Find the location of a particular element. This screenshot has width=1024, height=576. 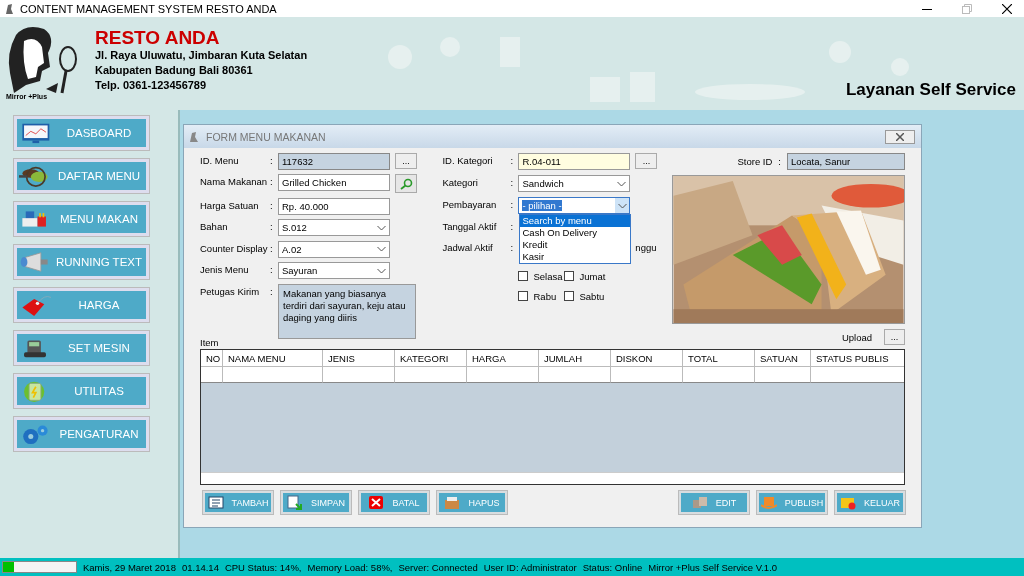

app-icon is located at coordinates (9, 8).